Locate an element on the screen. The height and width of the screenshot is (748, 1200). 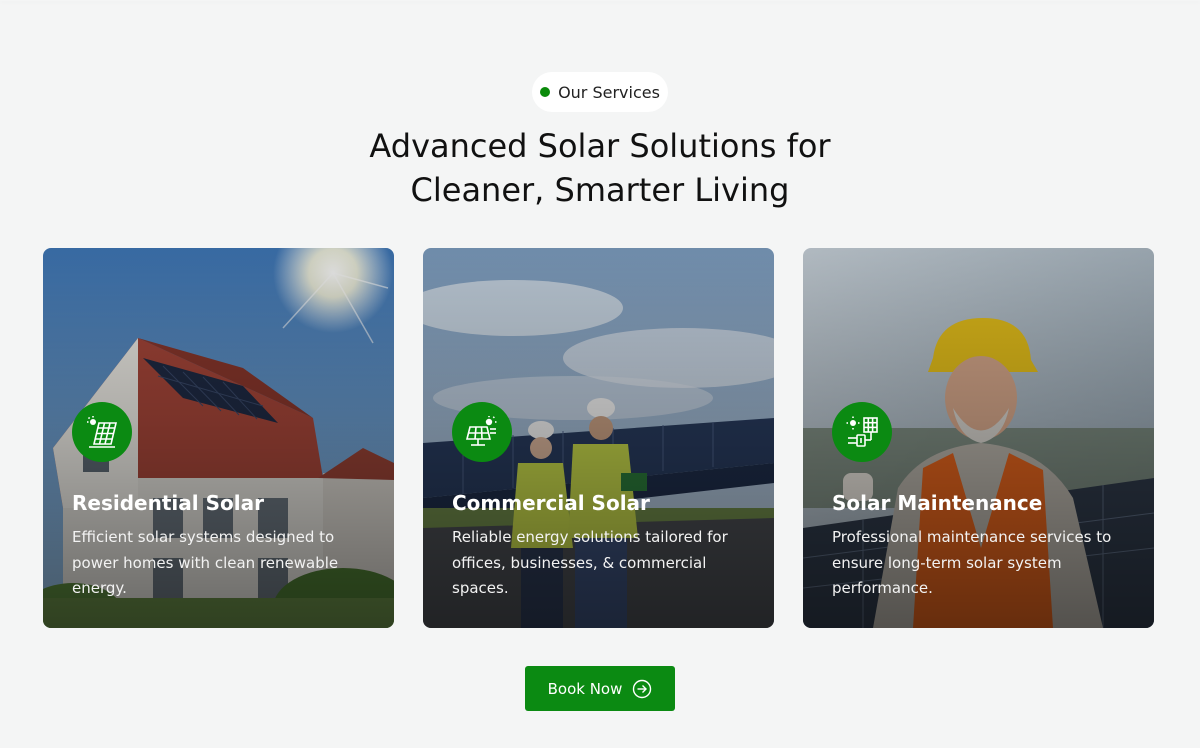
section-badge: Our Services is located at coordinates (600, 92).